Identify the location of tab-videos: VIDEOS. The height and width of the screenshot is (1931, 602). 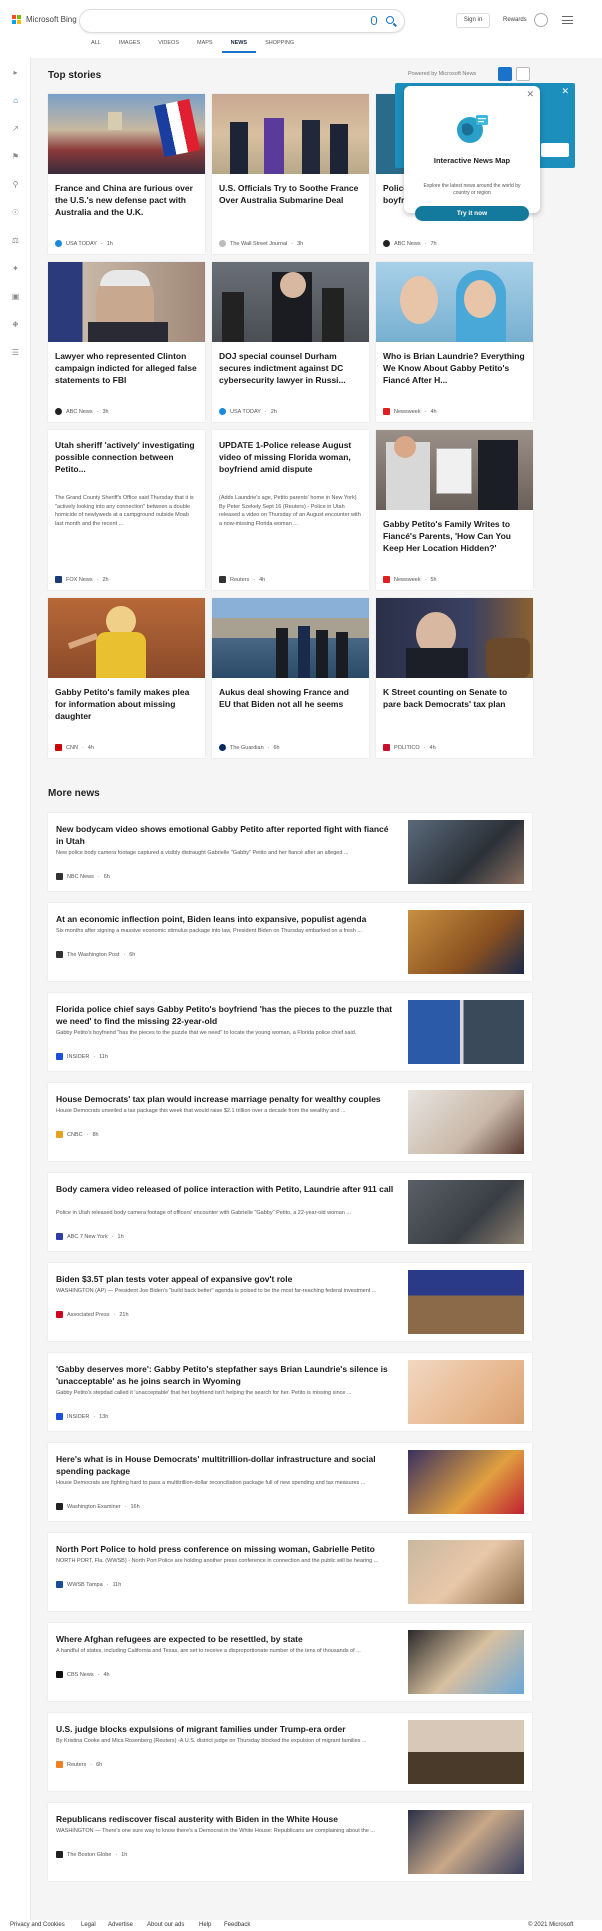
(168, 46).